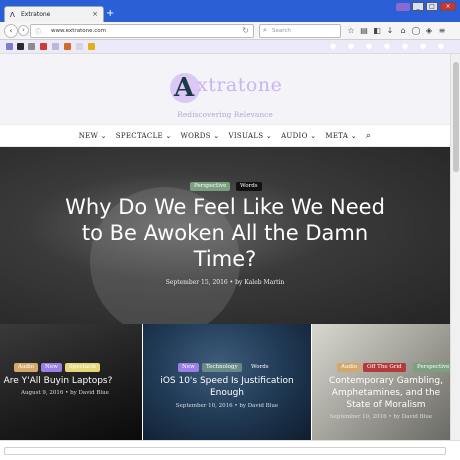 The height and width of the screenshot is (460, 460). I want to click on library-icon: ▤, so click(364, 31).